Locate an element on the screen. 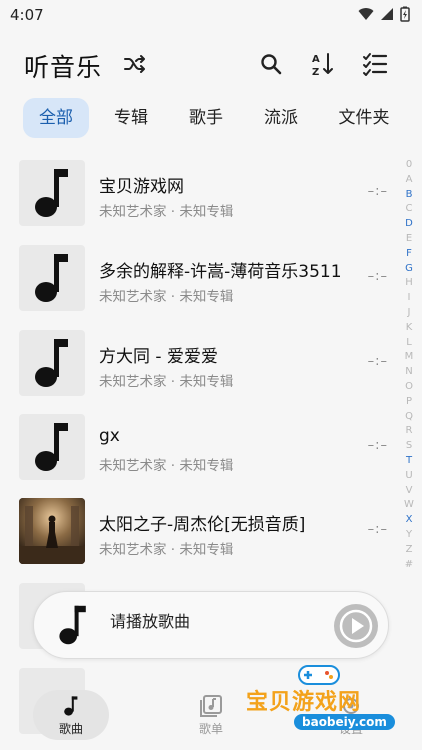 Image resolution: width=422 pixels, height=750 pixels. shuffle-icon is located at coordinates (134, 64).